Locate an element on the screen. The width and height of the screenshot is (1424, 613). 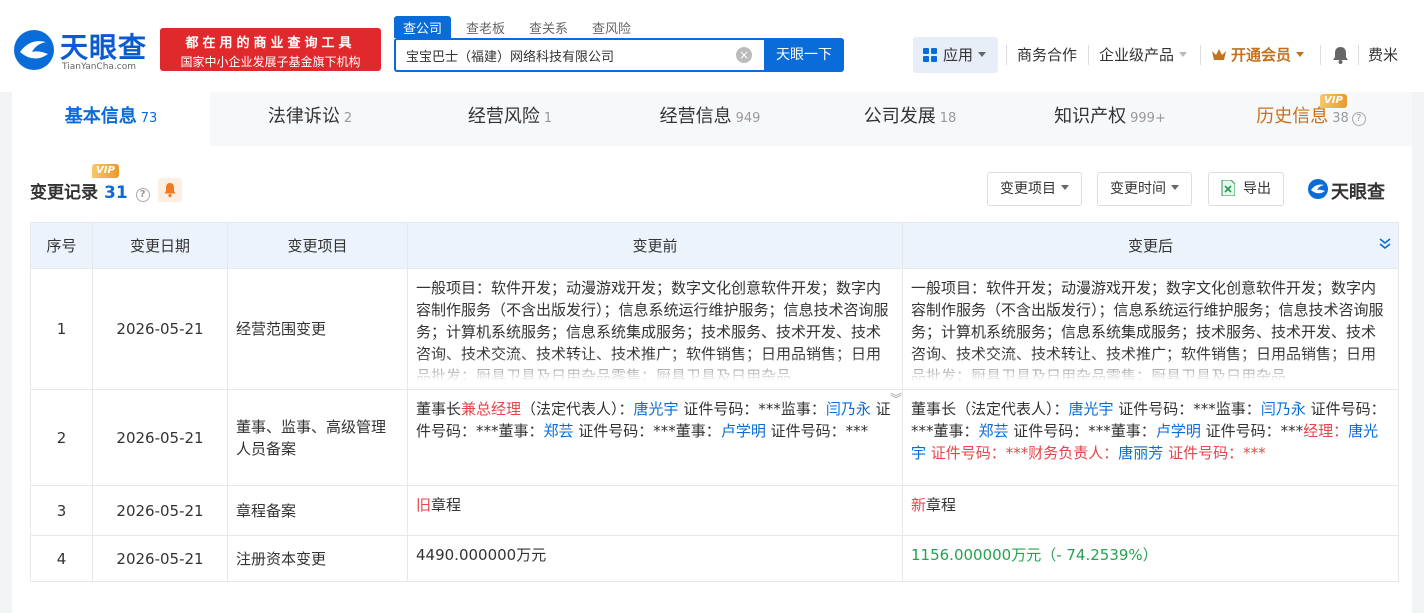
export-button: 导出 is located at coordinates (1246, 189).